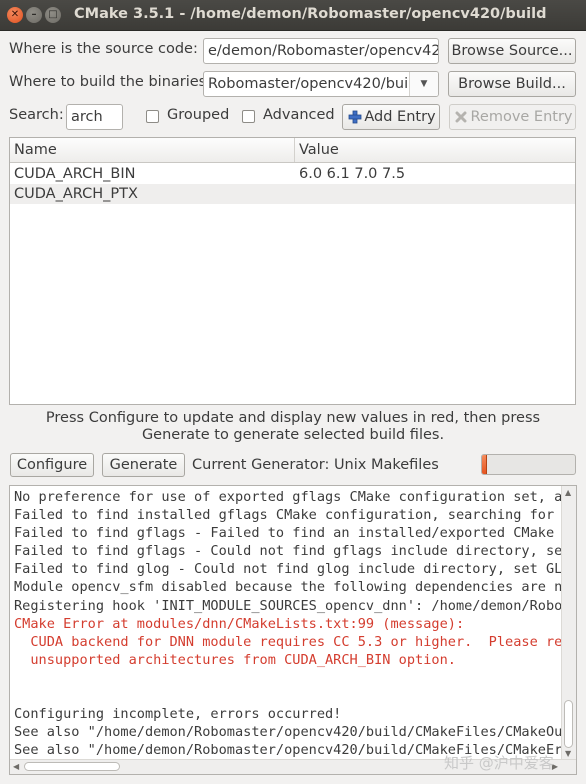  I want to click on minimize-window-icon: –, so click(34, 15).